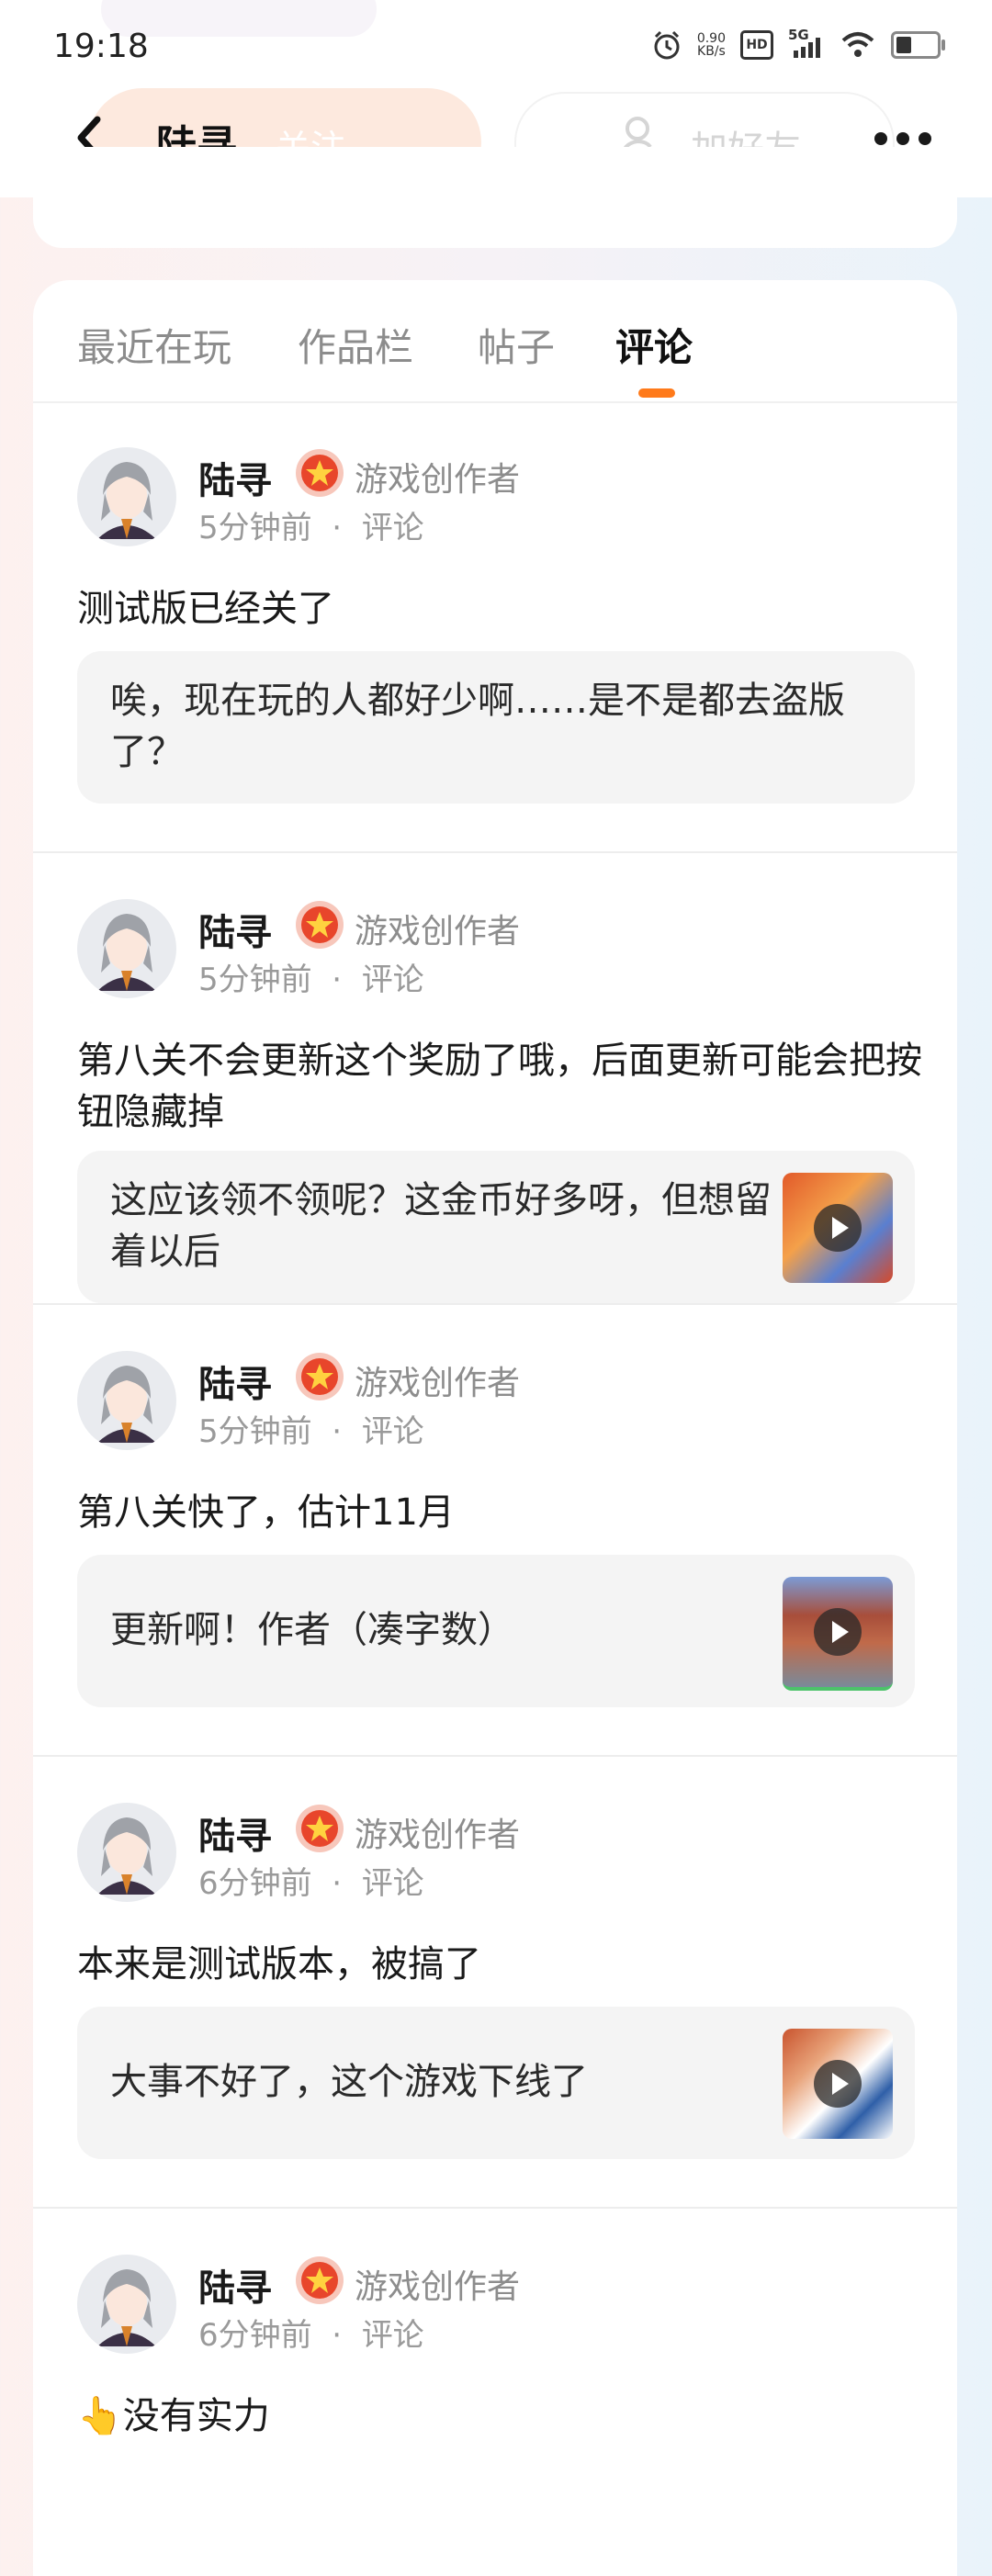  What do you see at coordinates (477, 726) in the screenshot?
I see `quoted-text: 唉，现在玩的人都好少啊……是不是都去盗版了？` at bounding box center [477, 726].